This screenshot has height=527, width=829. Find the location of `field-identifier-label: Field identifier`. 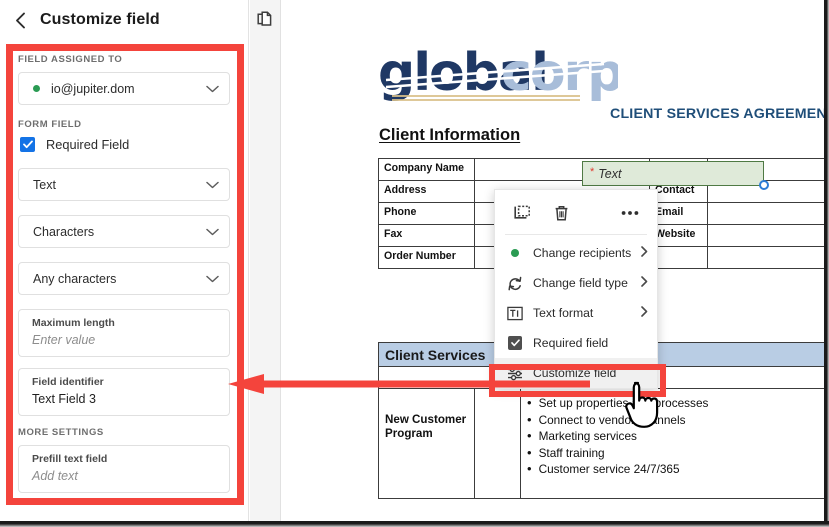

field-identifier-label: Field identifier is located at coordinates (68, 382).